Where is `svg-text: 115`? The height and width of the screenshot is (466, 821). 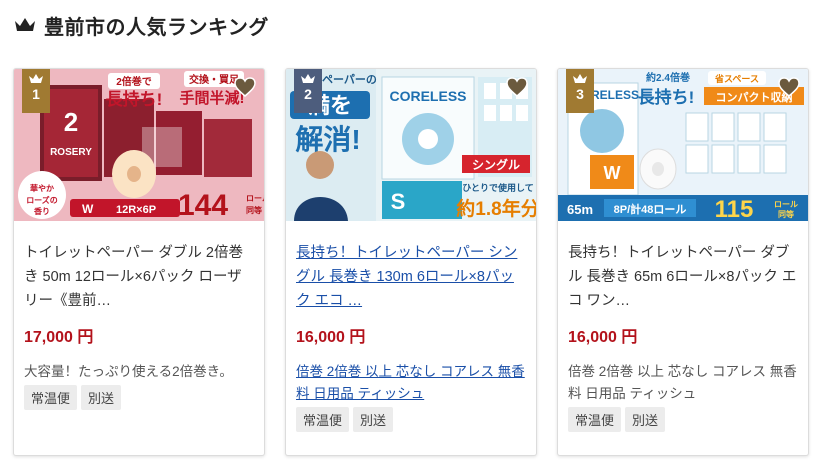 svg-text: 115 is located at coordinates (734, 208).